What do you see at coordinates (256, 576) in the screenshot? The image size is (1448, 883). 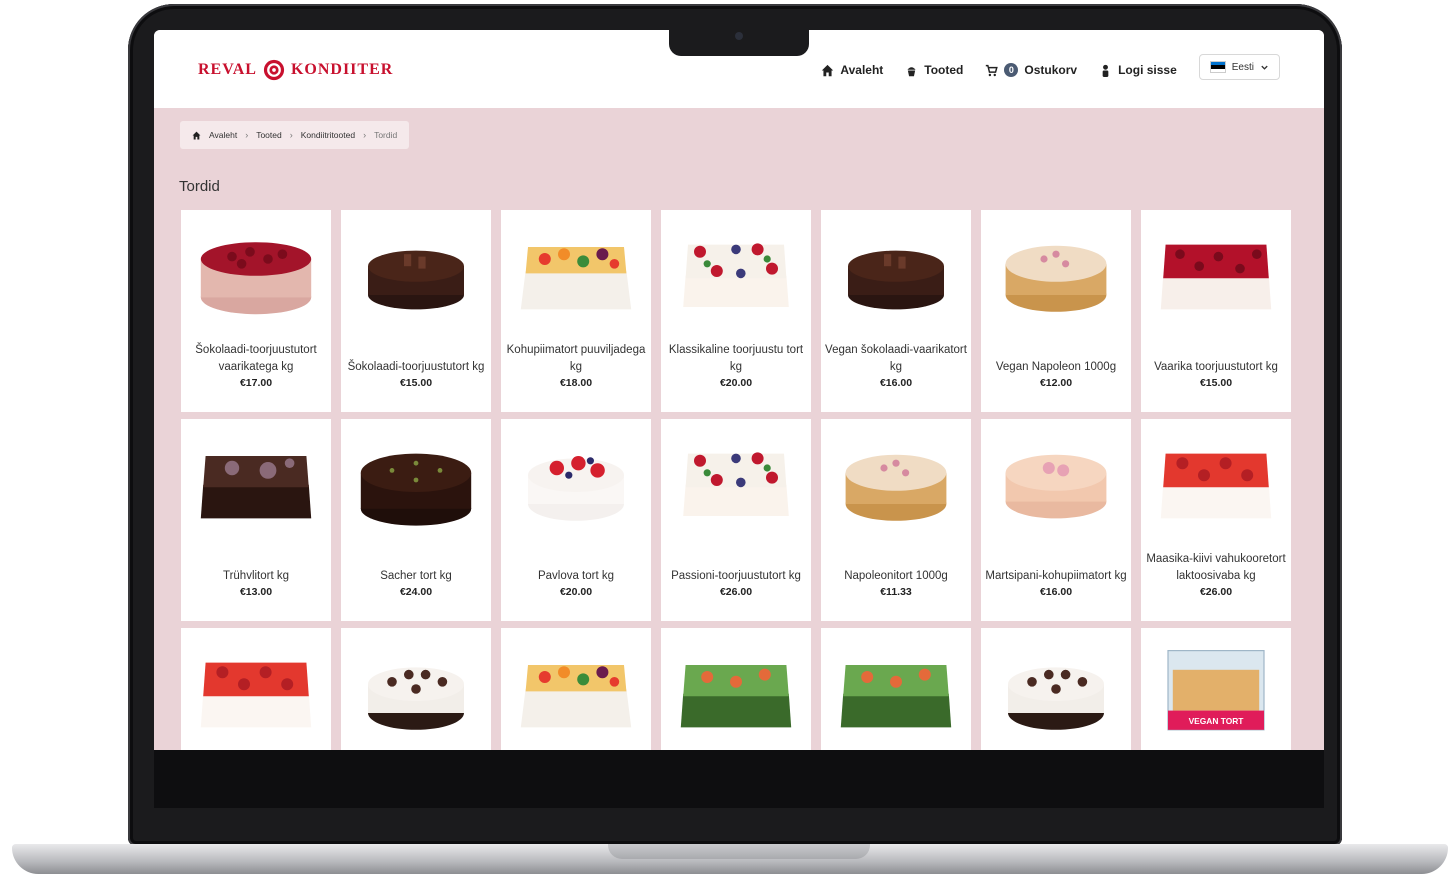 I see `product-name: Trühvlitort kg` at bounding box center [256, 576].